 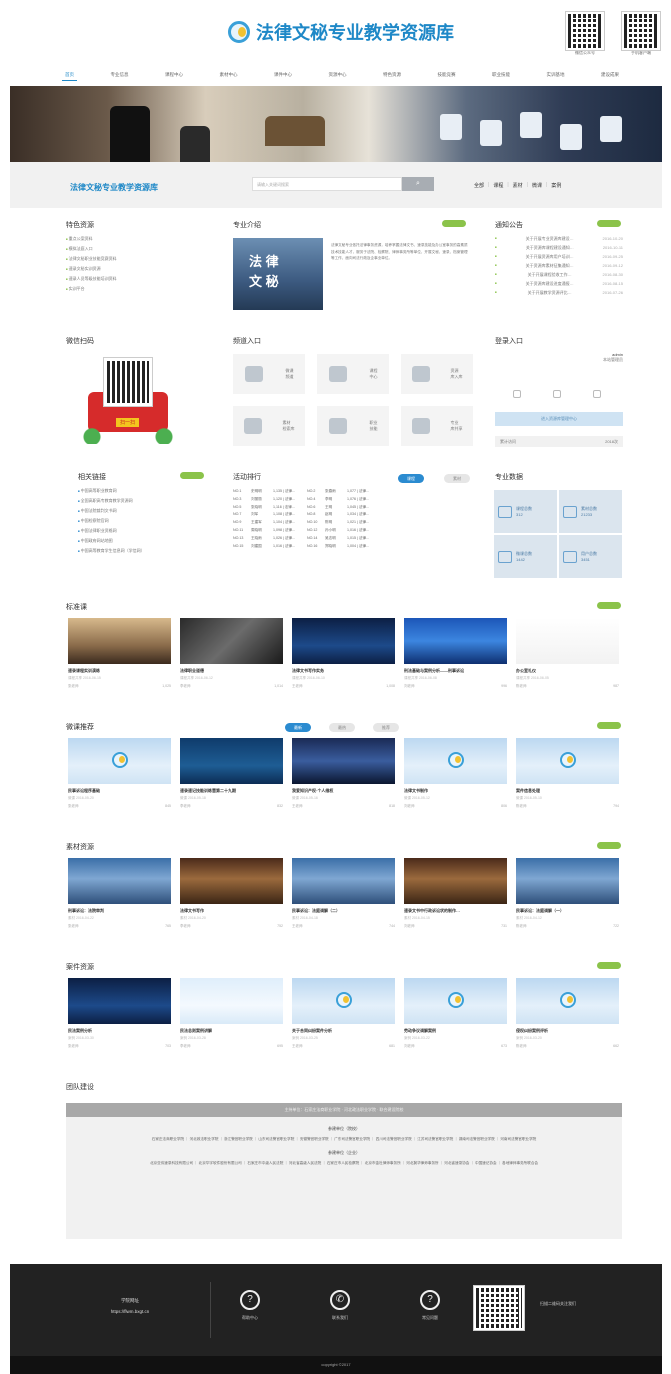 What do you see at coordinates (341, 32) in the screenshot?
I see `site-brand: 法律文秘专业教学资源库` at bounding box center [341, 32].